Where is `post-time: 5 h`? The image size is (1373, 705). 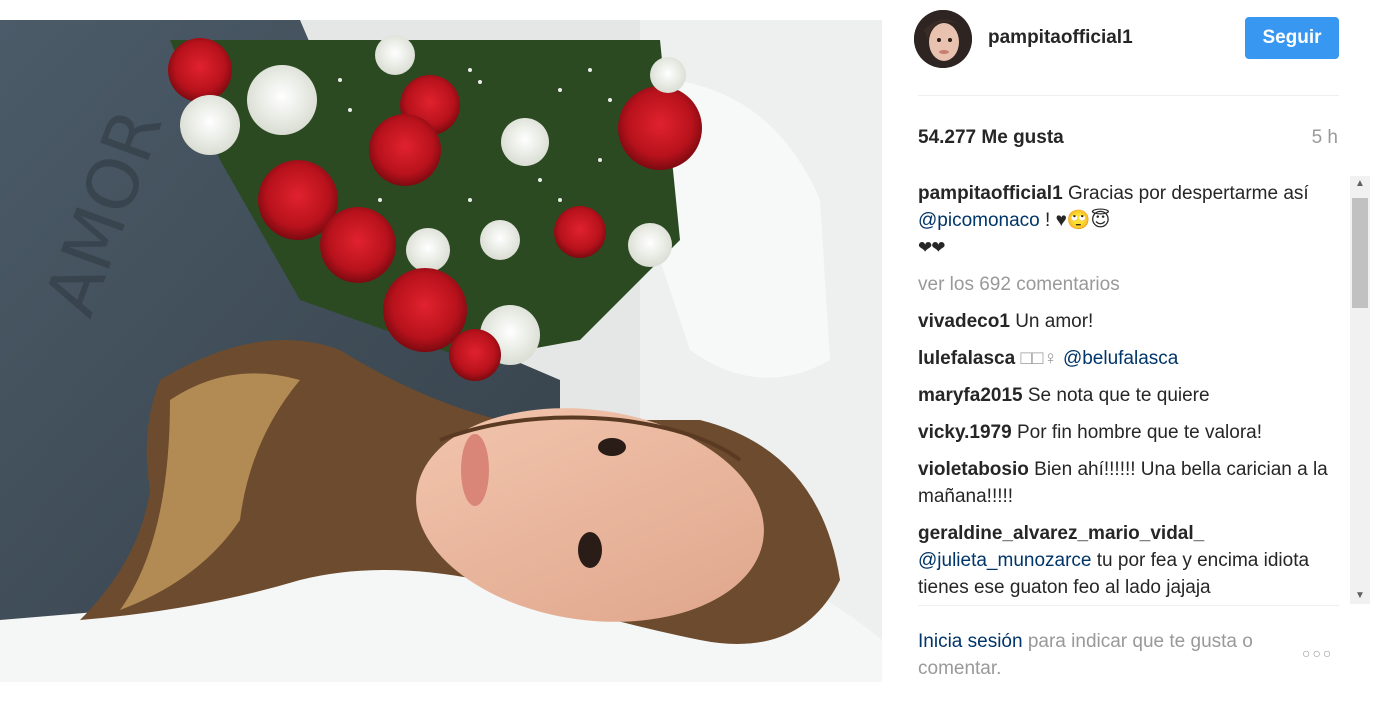
post-time: 5 h is located at coordinates (1325, 138).